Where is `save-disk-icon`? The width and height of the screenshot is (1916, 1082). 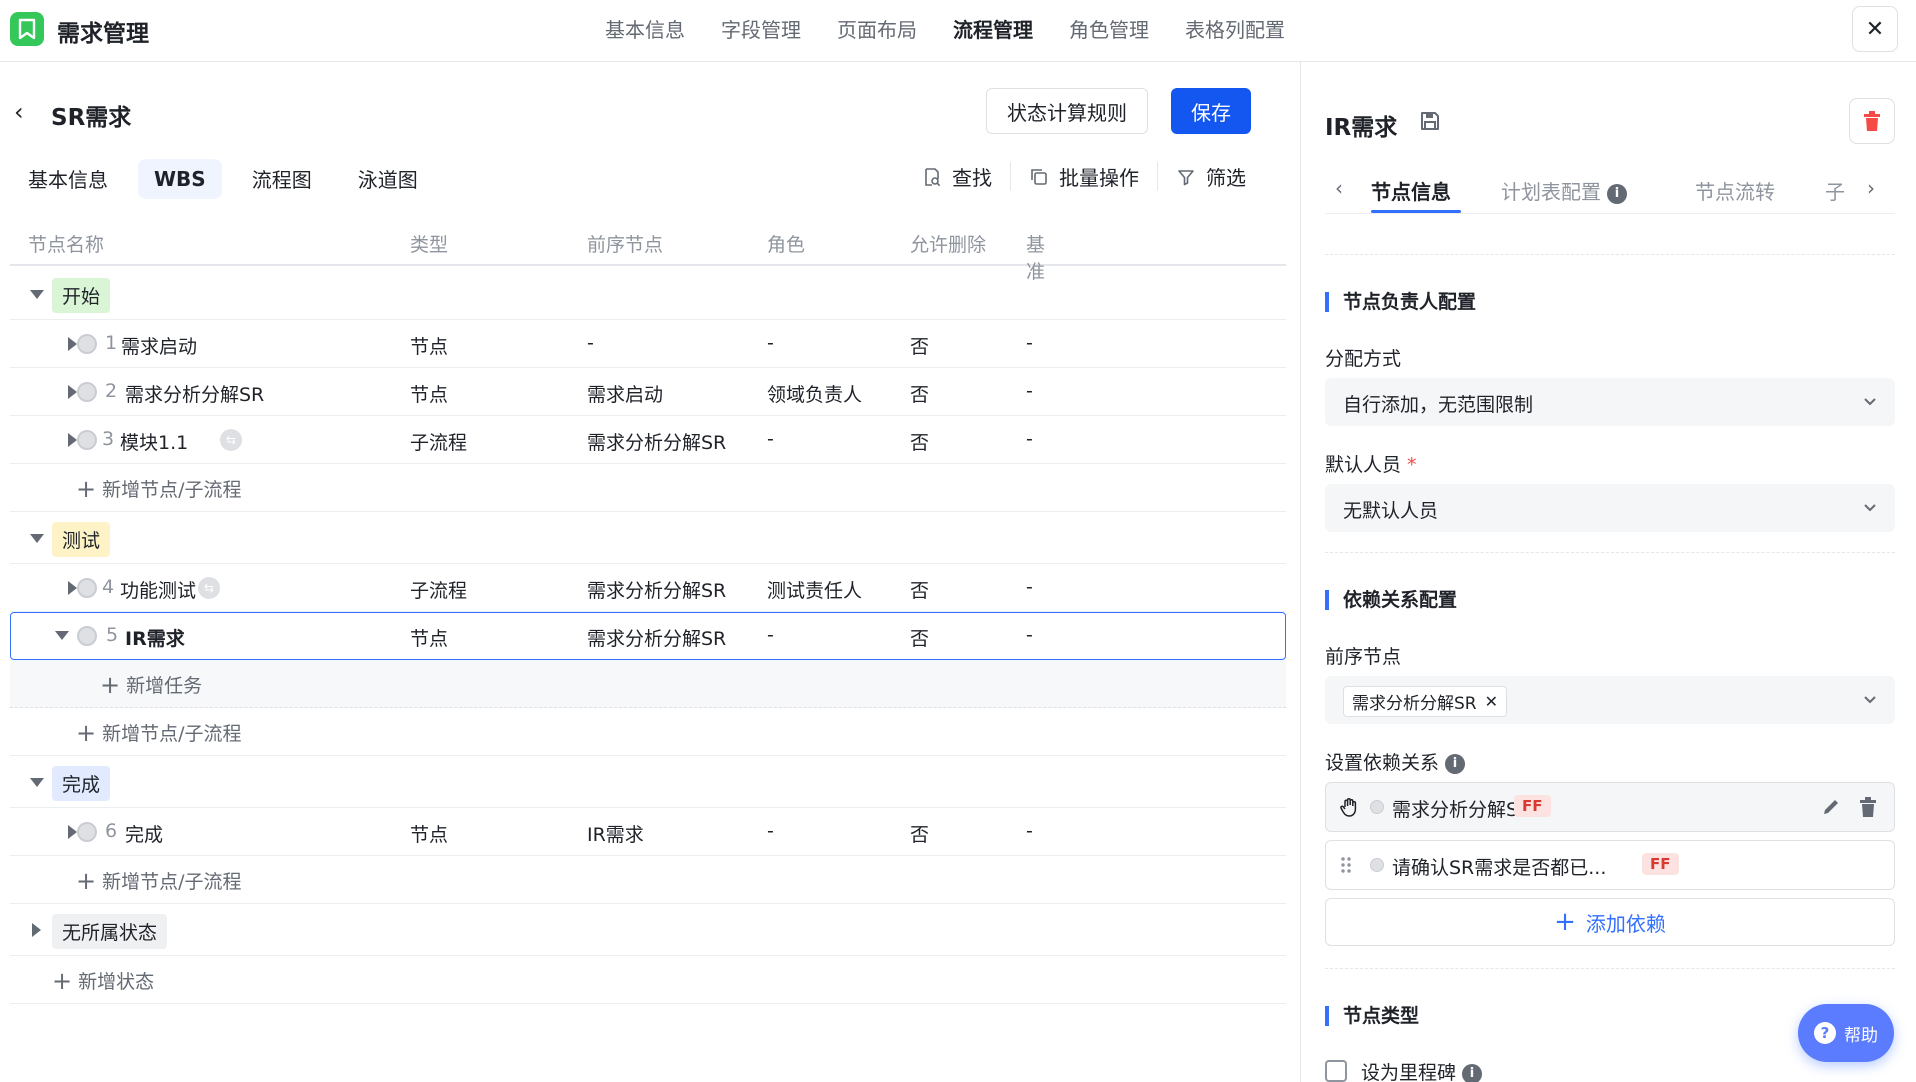 save-disk-icon is located at coordinates (1430, 123).